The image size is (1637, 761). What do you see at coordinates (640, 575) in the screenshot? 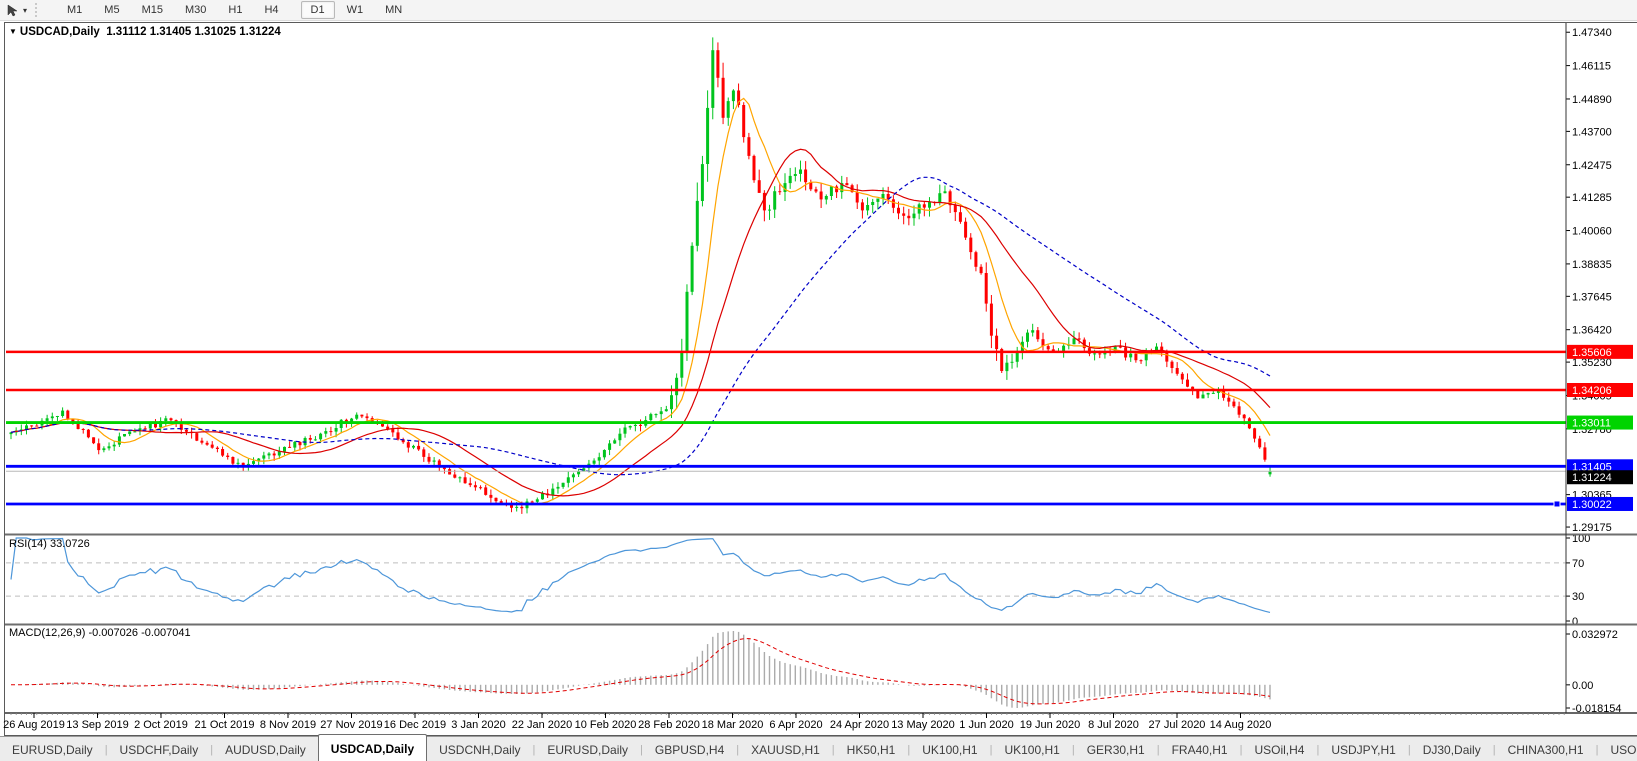
I see `rsi-line` at bounding box center [640, 575].